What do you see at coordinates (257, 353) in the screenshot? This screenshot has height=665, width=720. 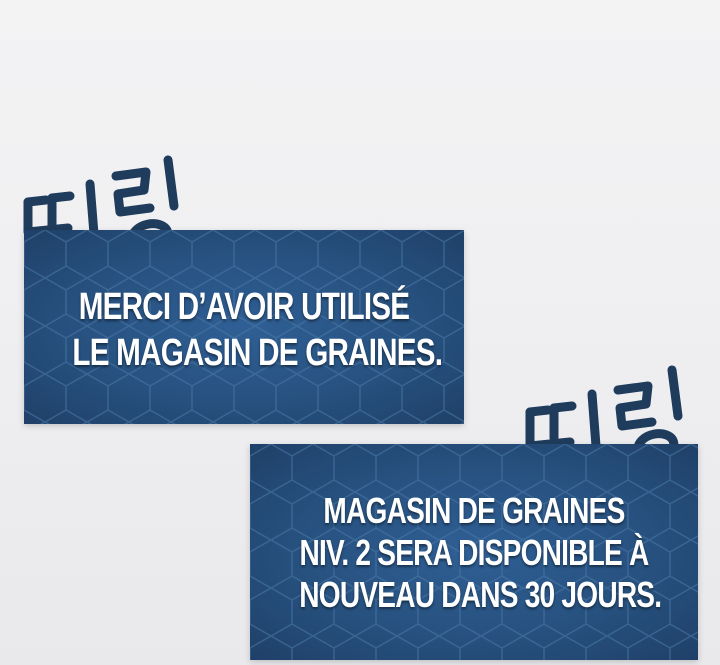 I see `message-line: LE MAGASIN DE GRAINES.` at bounding box center [257, 353].